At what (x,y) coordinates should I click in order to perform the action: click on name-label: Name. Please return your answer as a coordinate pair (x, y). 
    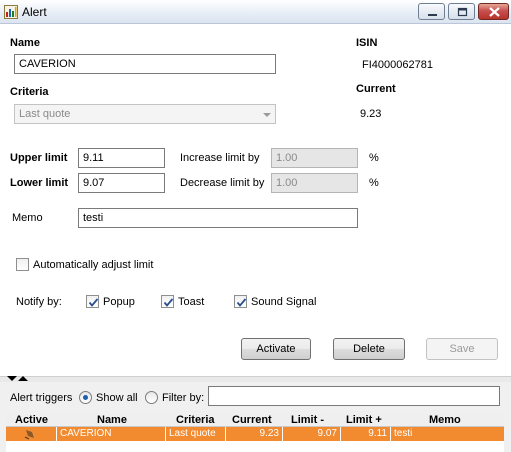
    Looking at the image, I should click on (25, 43).